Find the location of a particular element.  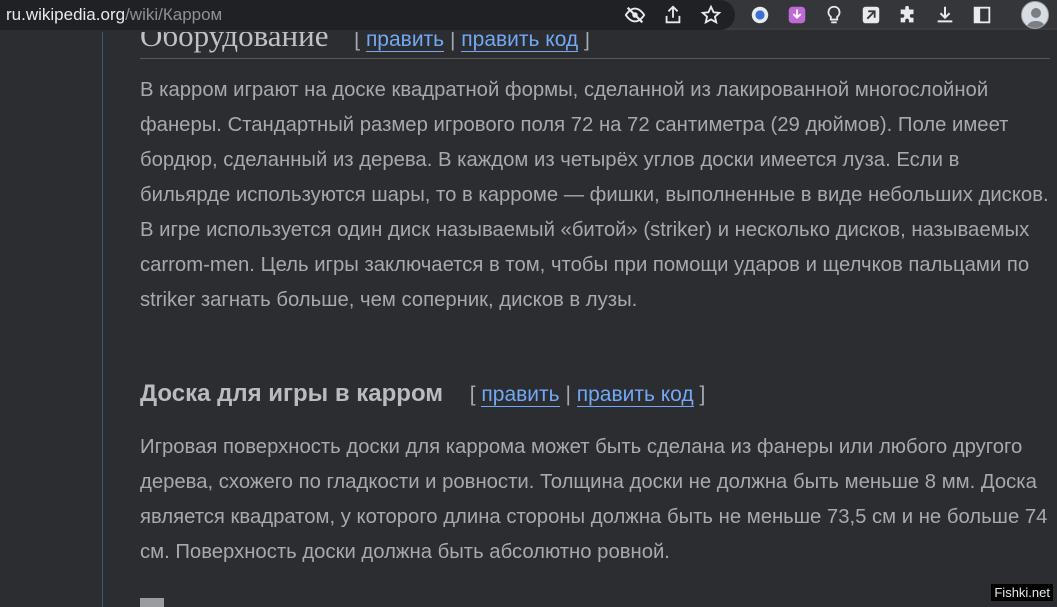

share-icon is located at coordinates (673, 15).